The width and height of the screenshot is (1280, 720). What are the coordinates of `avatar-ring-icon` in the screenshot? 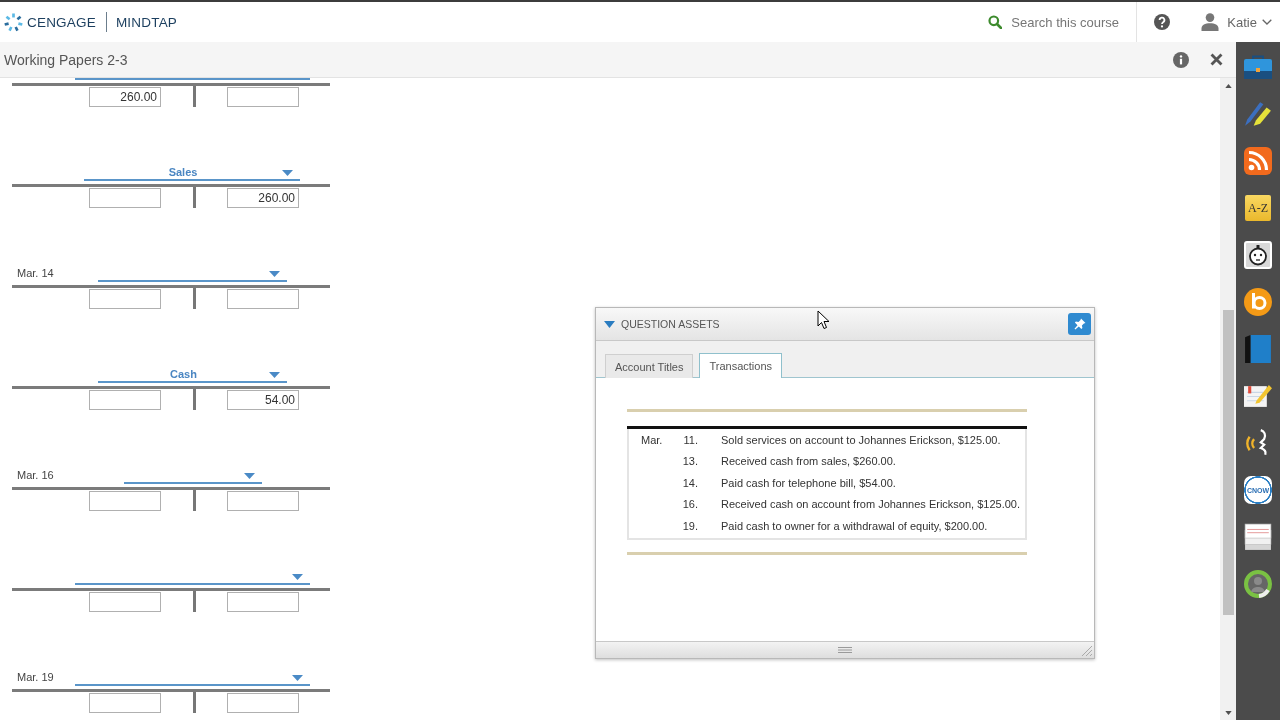 It's located at (1258, 584).